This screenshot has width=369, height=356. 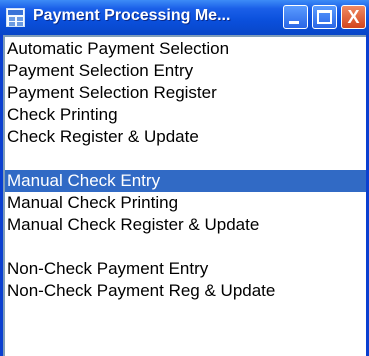 I want to click on app-icon, so click(x=15, y=17).